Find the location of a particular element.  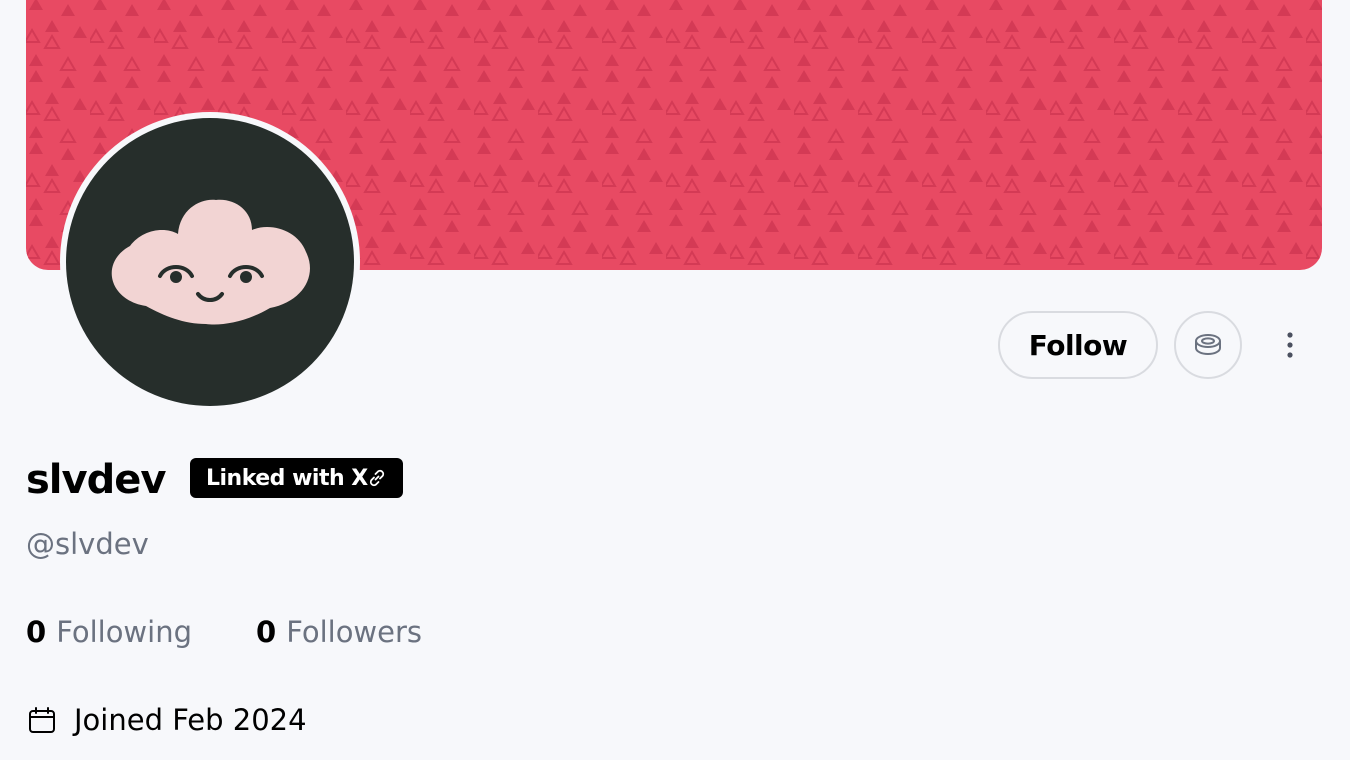

follow-button: Follow is located at coordinates (1078, 345).